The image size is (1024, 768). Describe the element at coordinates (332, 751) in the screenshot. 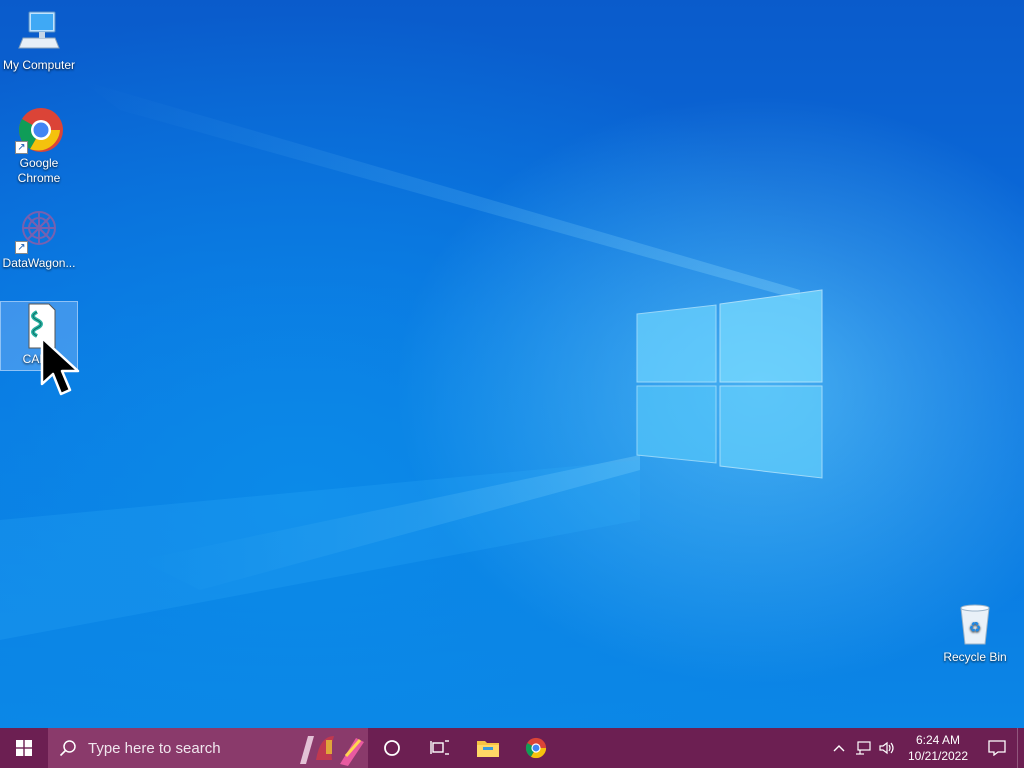

I see `search-highlight-illustration` at that location.